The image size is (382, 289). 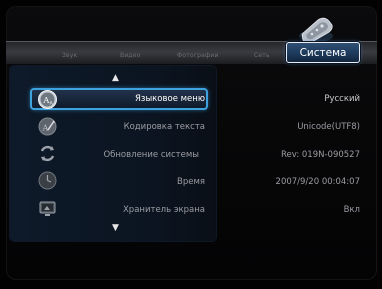 What do you see at coordinates (47, 209) in the screenshot?
I see `screensaver-icon` at bounding box center [47, 209].